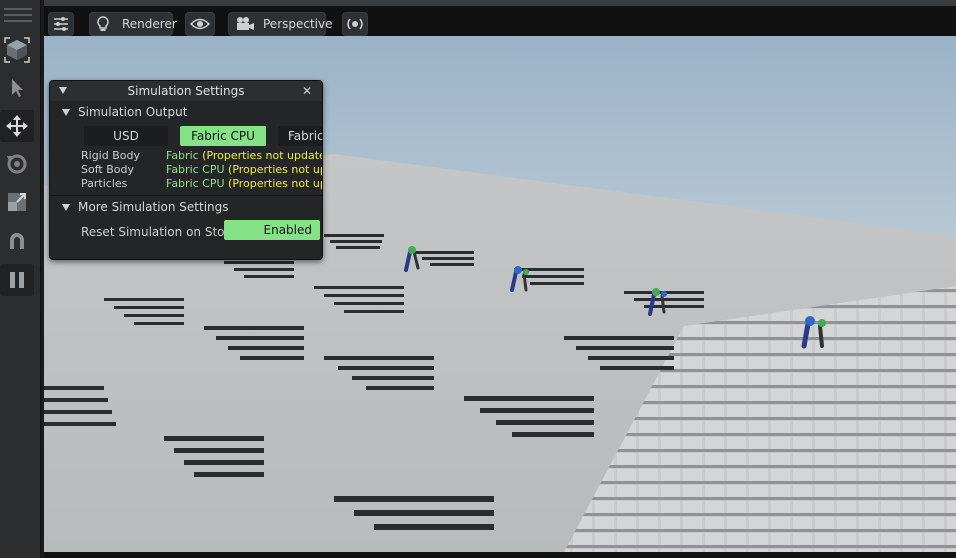 Image resolution: width=956 pixels, height=558 pixels. I want to click on eye-icon, so click(200, 24).